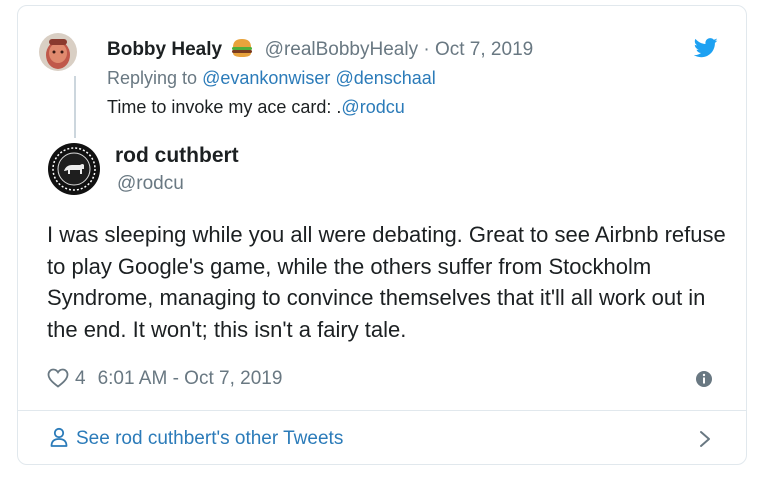 This screenshot has width=764, height=477. I want to click on footer-divider, so click(382, 410).